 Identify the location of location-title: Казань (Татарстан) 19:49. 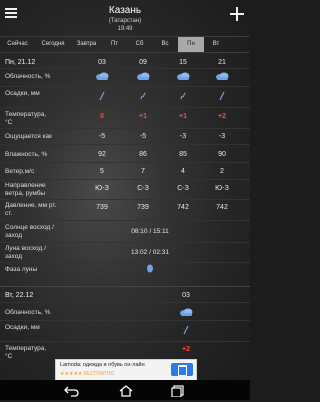
(125, 19).